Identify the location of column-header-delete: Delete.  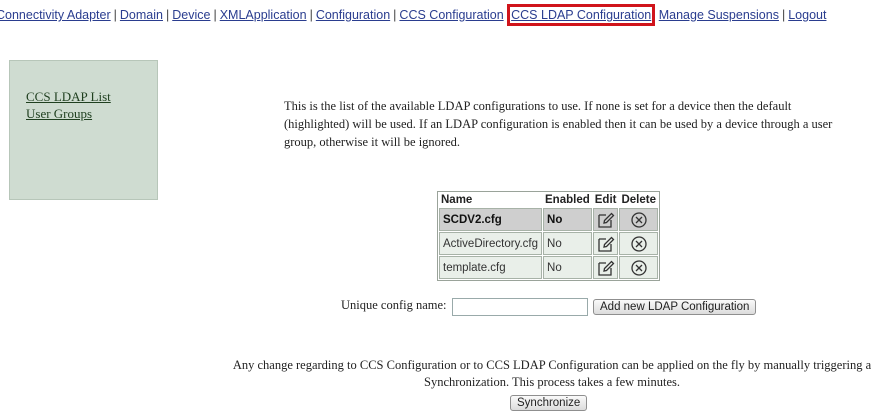
(639, 200).